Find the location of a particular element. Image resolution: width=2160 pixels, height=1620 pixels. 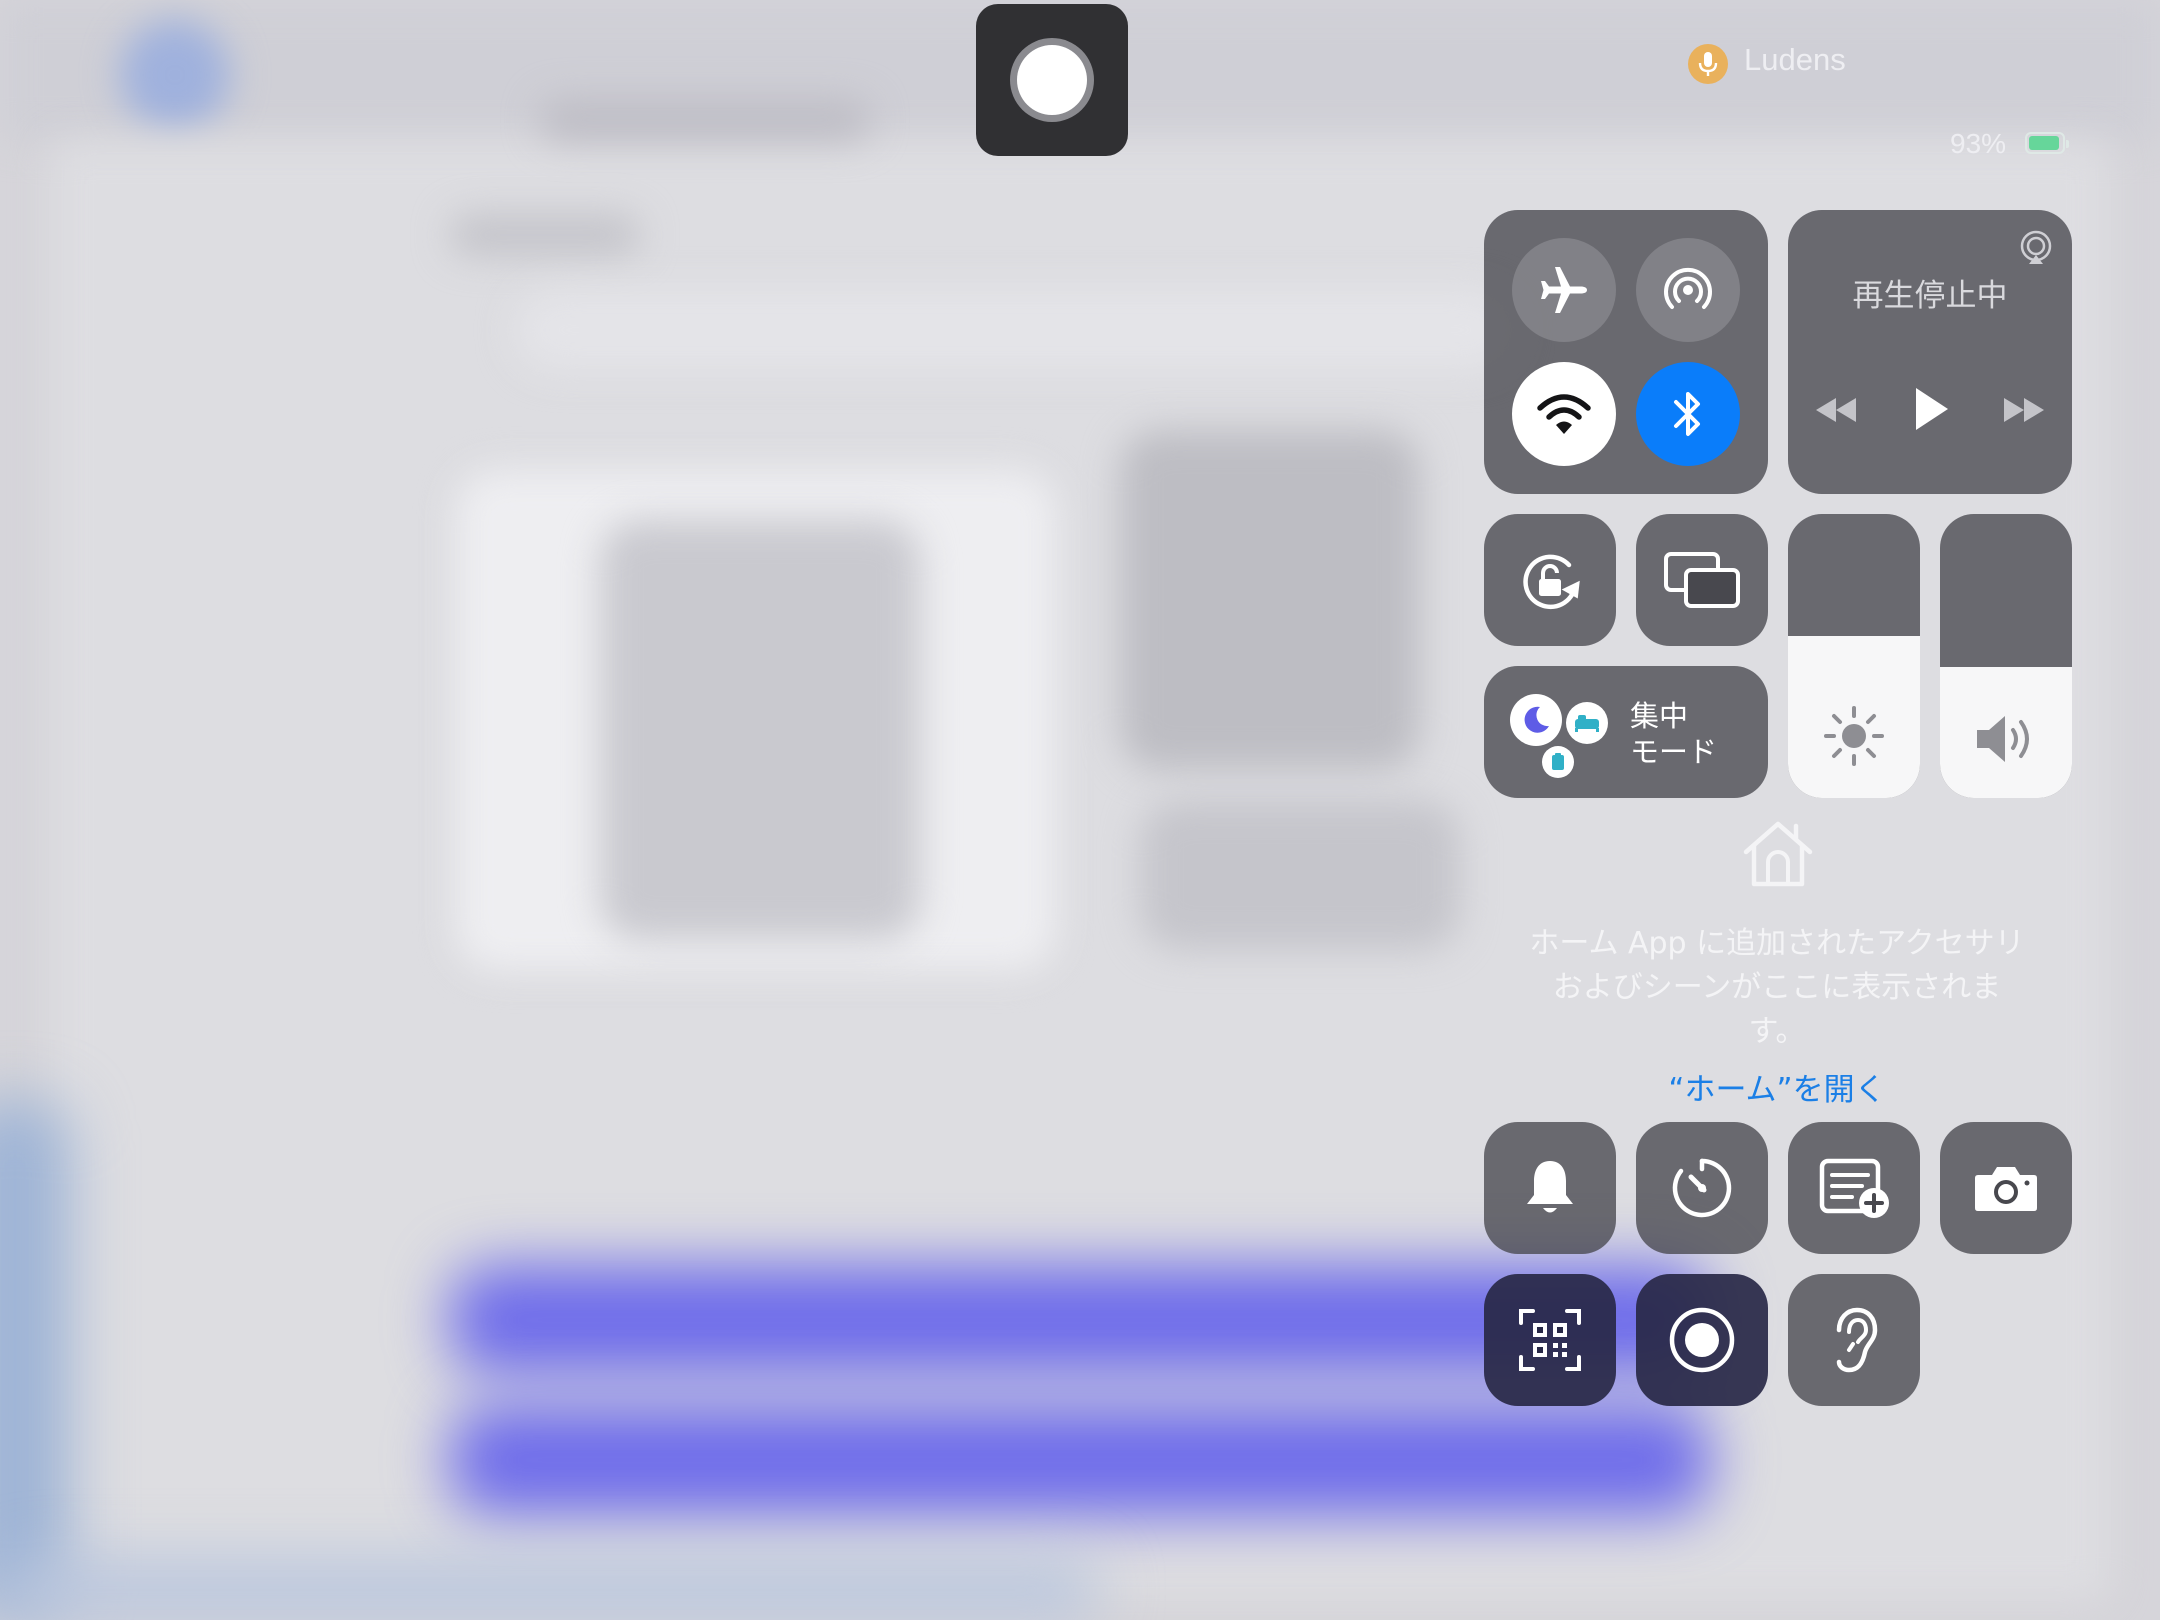

quick-note-button is located at coordinates (1854, 1188).